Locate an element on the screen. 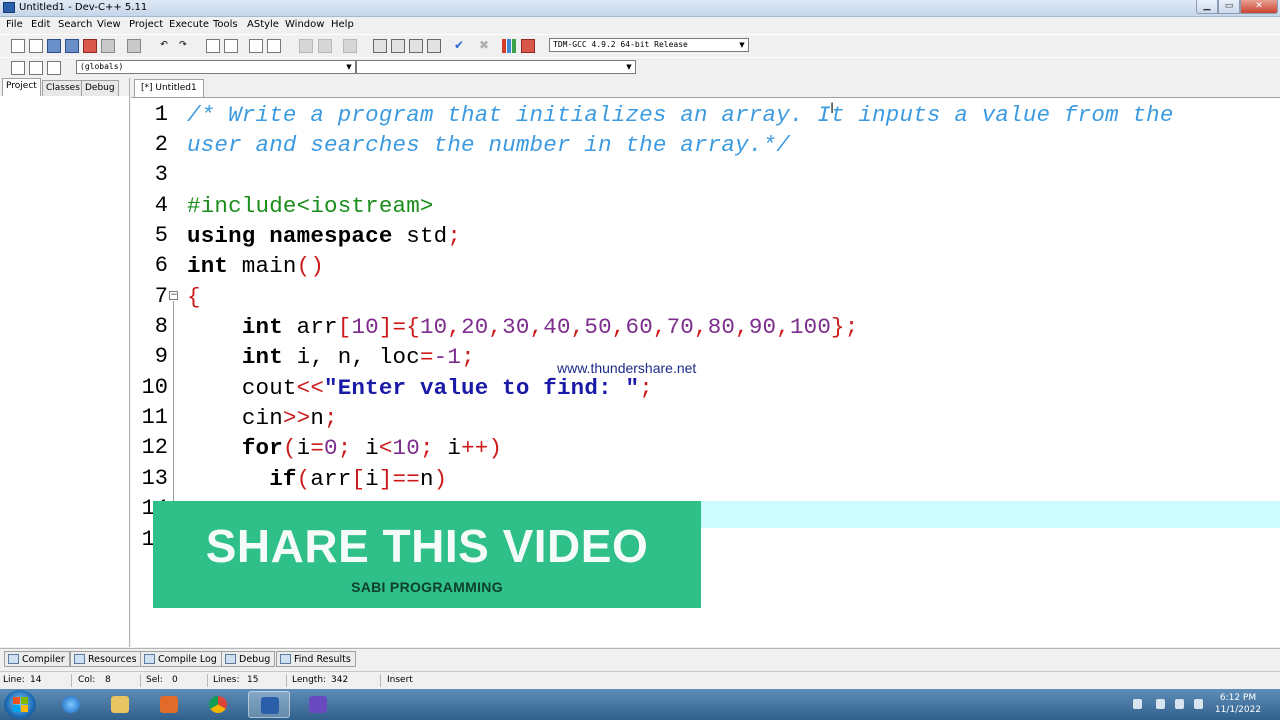  menu-search: Search is located at coordinates (75, 25).